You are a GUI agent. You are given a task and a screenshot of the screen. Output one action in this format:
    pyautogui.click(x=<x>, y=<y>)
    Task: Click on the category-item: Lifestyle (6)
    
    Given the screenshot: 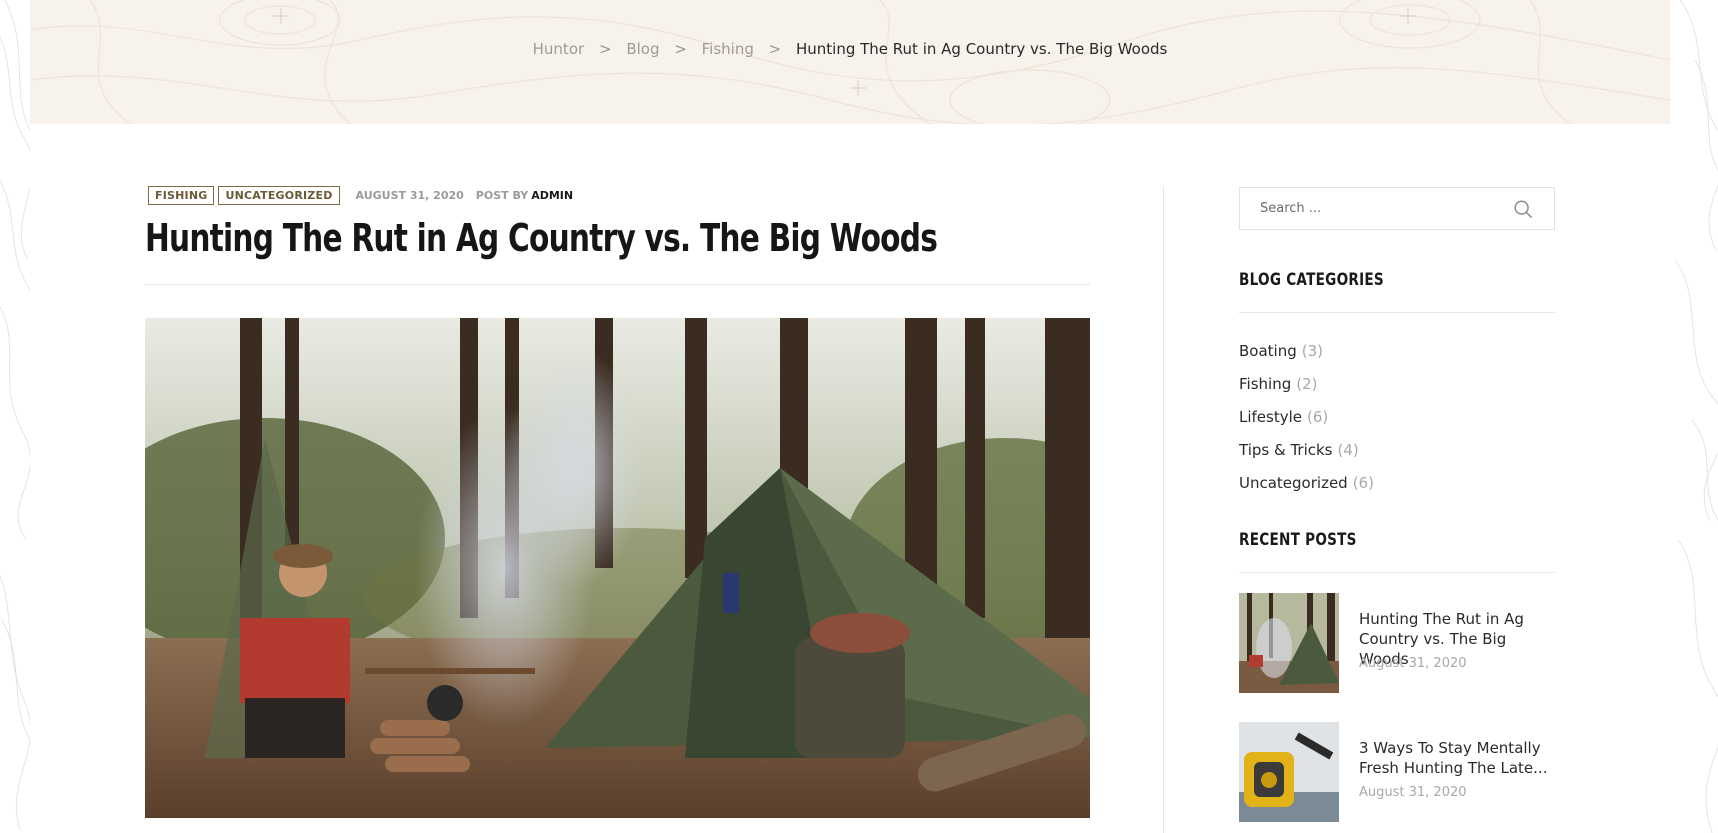 What is the action you would take?
    pyautogui.click(x=1306, y=416)
    